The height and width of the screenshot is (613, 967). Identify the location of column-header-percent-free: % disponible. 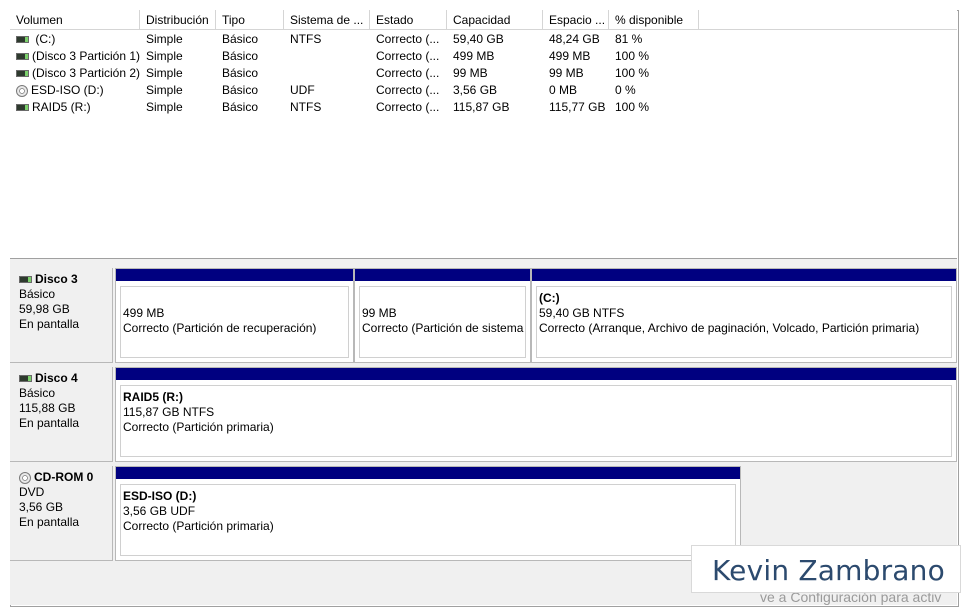
(654, 19).